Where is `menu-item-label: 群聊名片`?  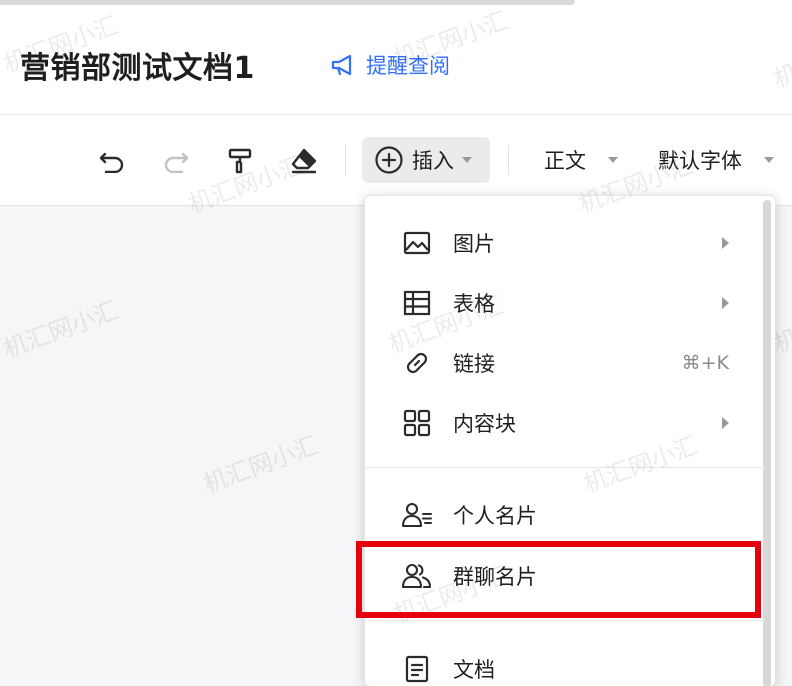
menu-item-label: 群聊名片 is located at coordinates (495, 577).